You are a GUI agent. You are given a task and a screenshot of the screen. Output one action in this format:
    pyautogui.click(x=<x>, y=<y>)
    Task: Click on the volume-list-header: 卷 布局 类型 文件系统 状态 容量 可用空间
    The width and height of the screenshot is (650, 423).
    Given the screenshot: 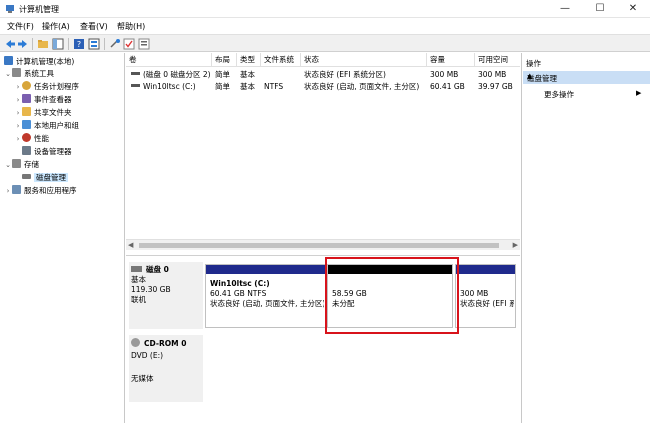 What is the action you would take?
    pyautogui.click(x=323, y=60)
    